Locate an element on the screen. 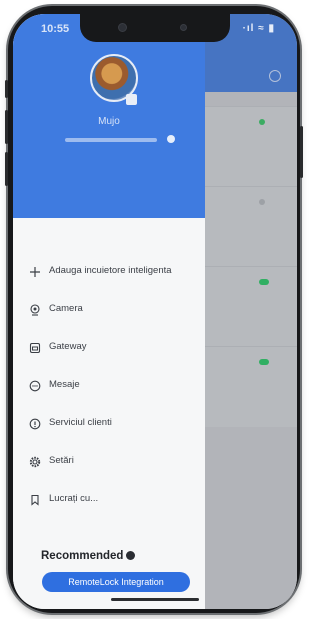  status-time: 10:55 is located at coordinates (55, 29).